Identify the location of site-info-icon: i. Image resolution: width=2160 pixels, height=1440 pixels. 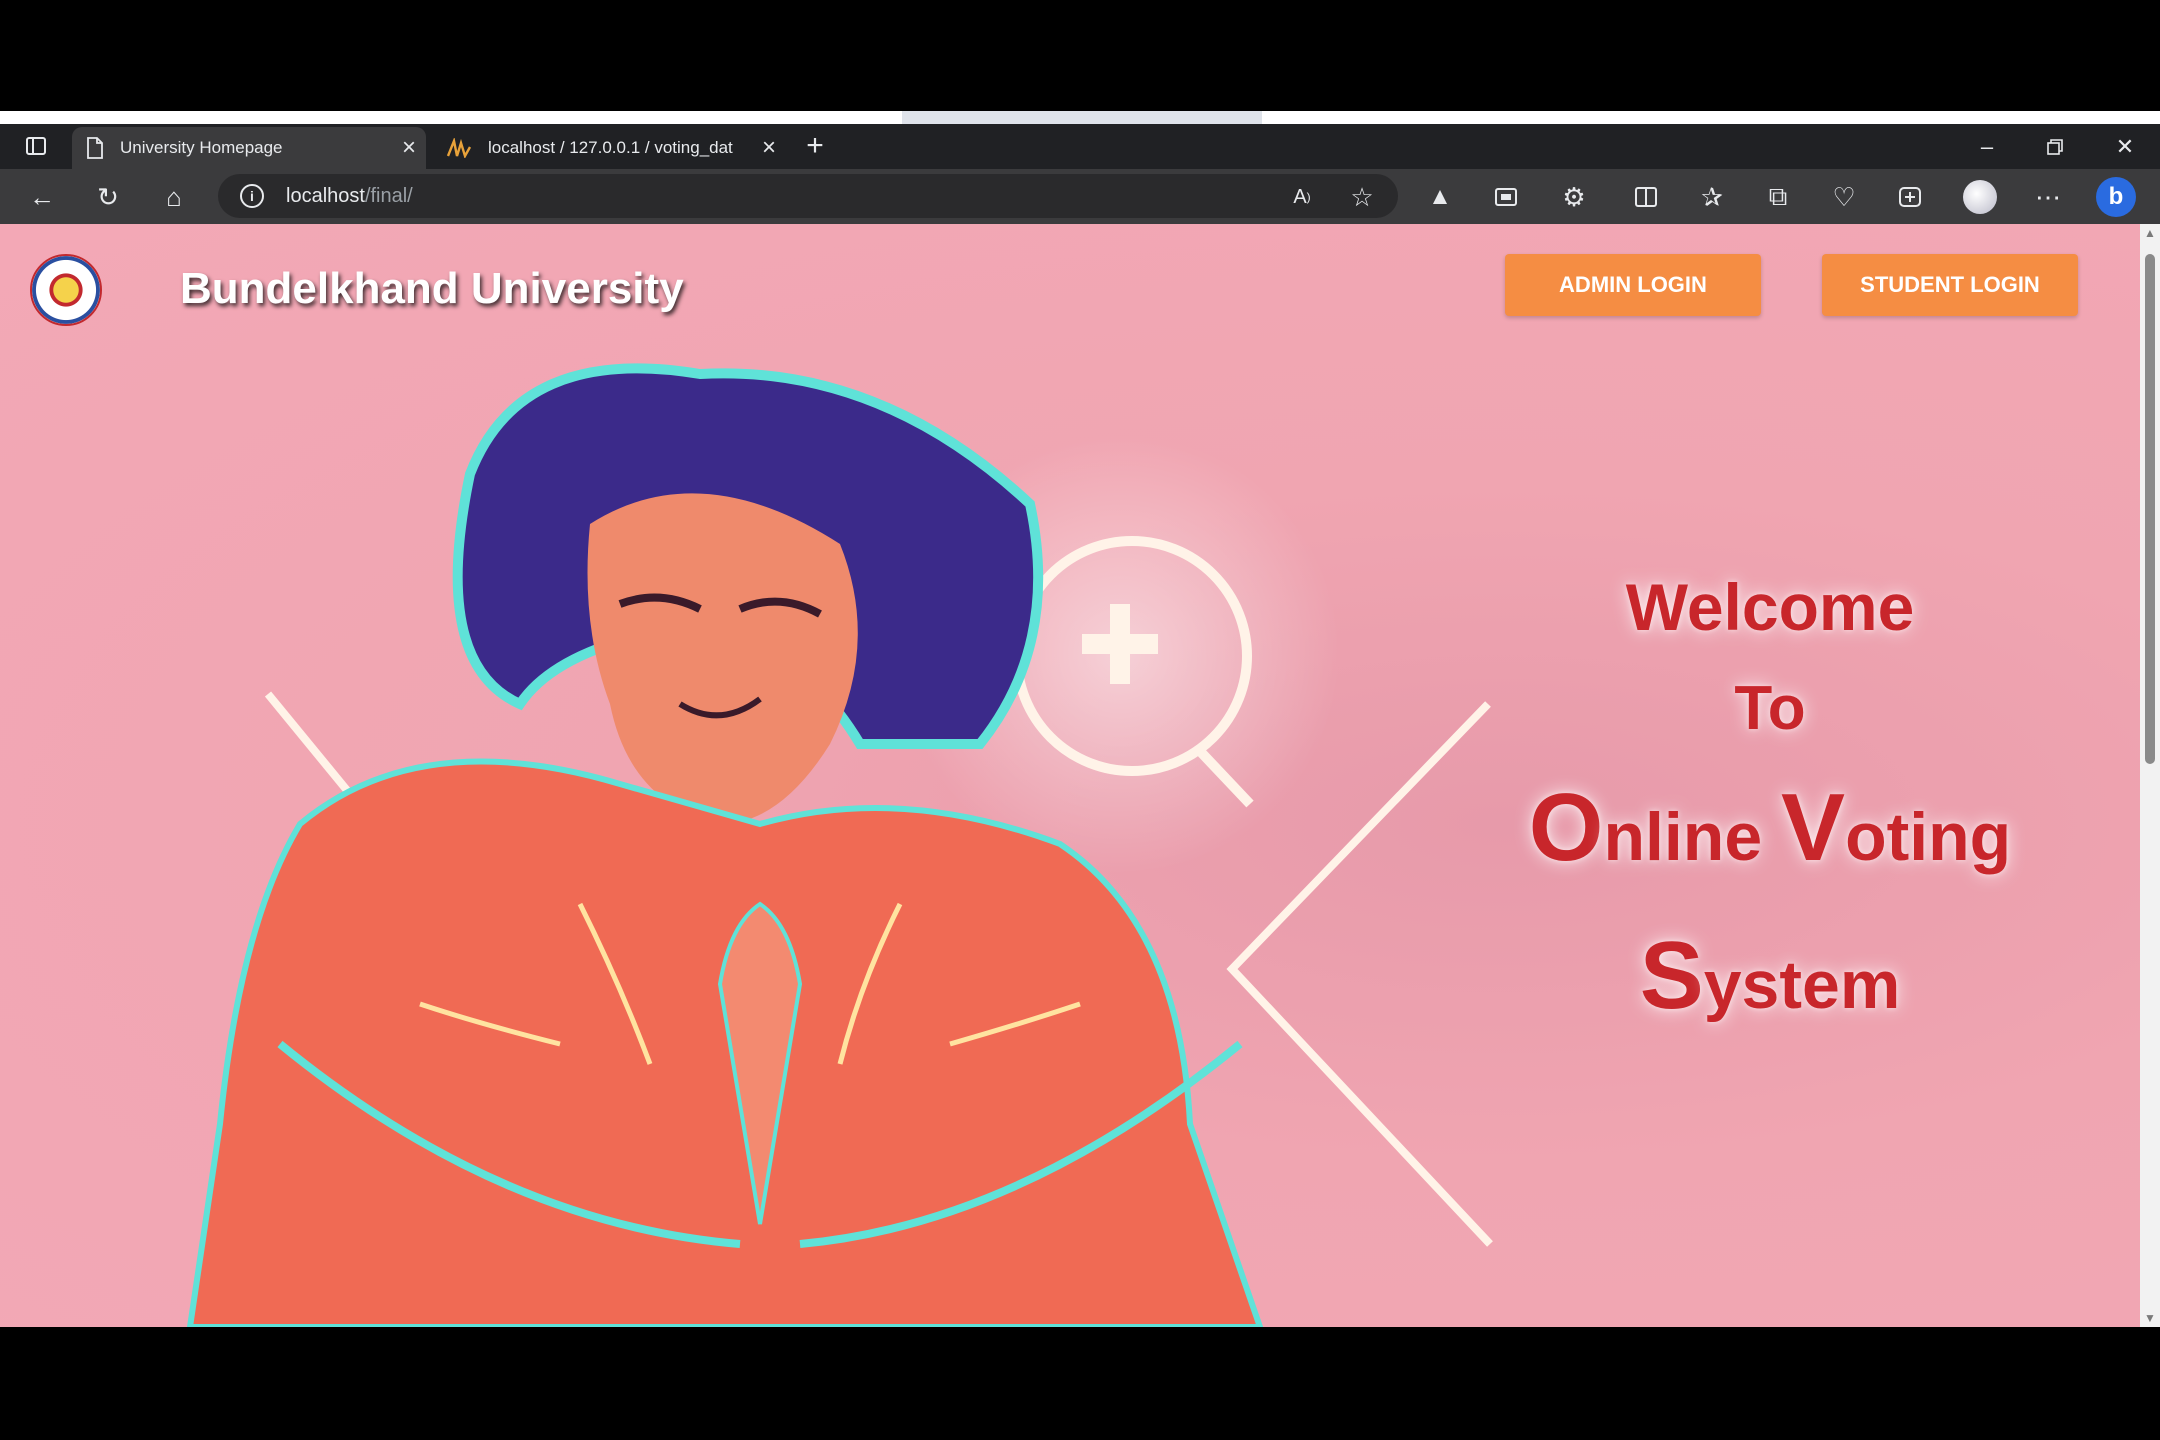
(252, 196).